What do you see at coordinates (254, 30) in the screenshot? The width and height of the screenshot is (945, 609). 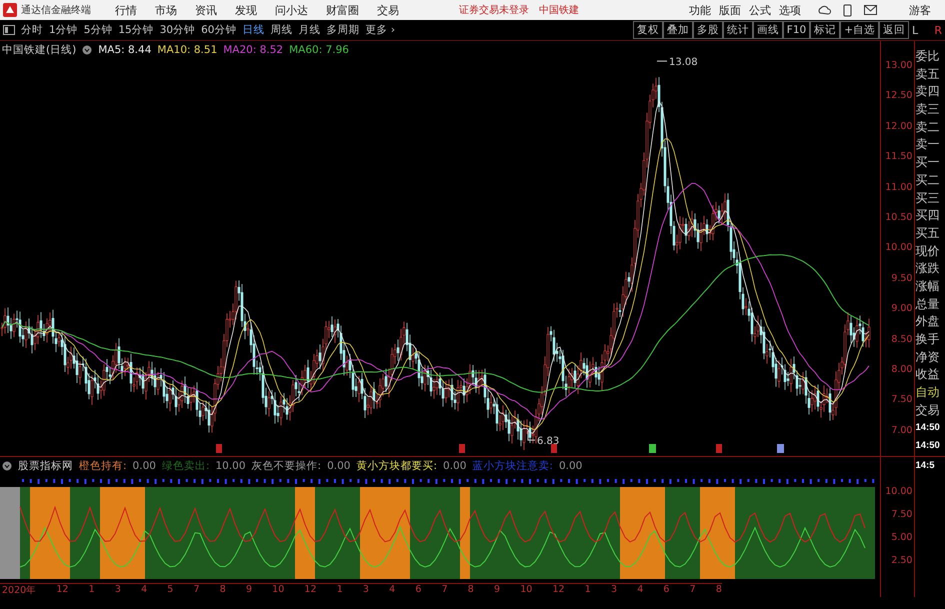 I see `period-tab: 日线` at bounding box center [254, 30].